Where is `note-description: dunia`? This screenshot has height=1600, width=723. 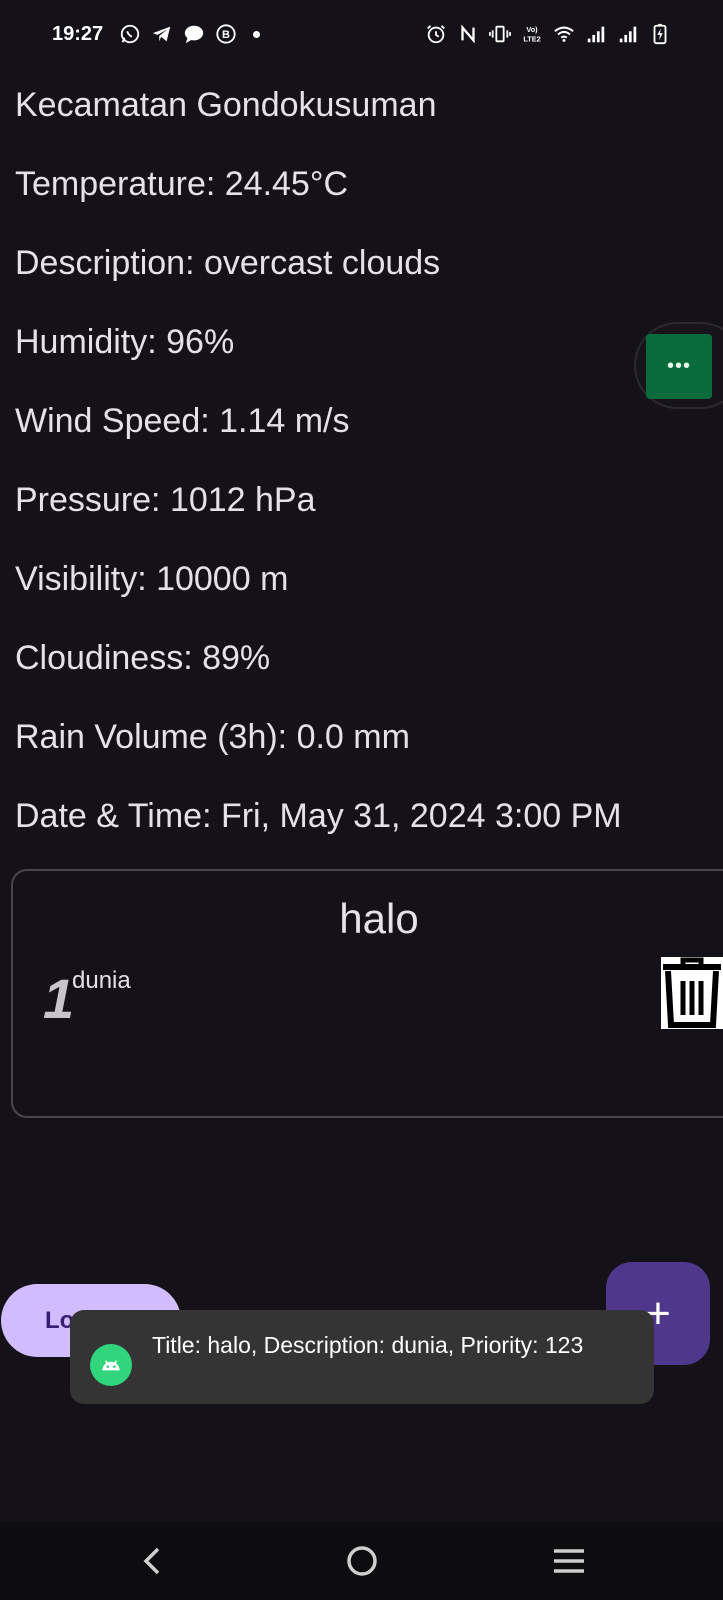
note-description: dunia is located at coordinates (101, 980).